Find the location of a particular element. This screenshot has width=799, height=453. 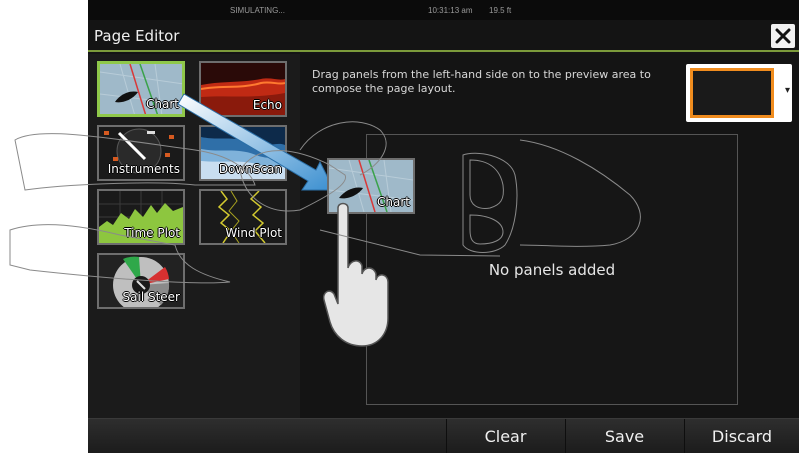

dropdown-arrow-icon: ▾ is located at coordinates (787, 90).